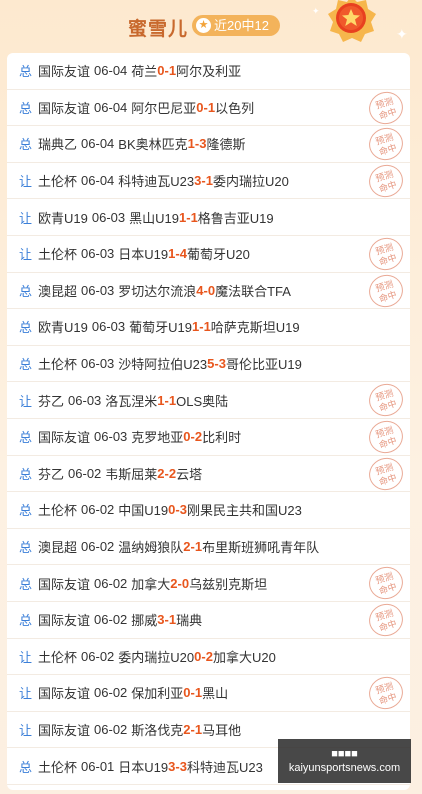 This screenshot has width=422, height=794. What do you see at coordinates (154, 218) in the screenshot?
I see `home-team: 黑山U19` at bounding box center [154, 218].